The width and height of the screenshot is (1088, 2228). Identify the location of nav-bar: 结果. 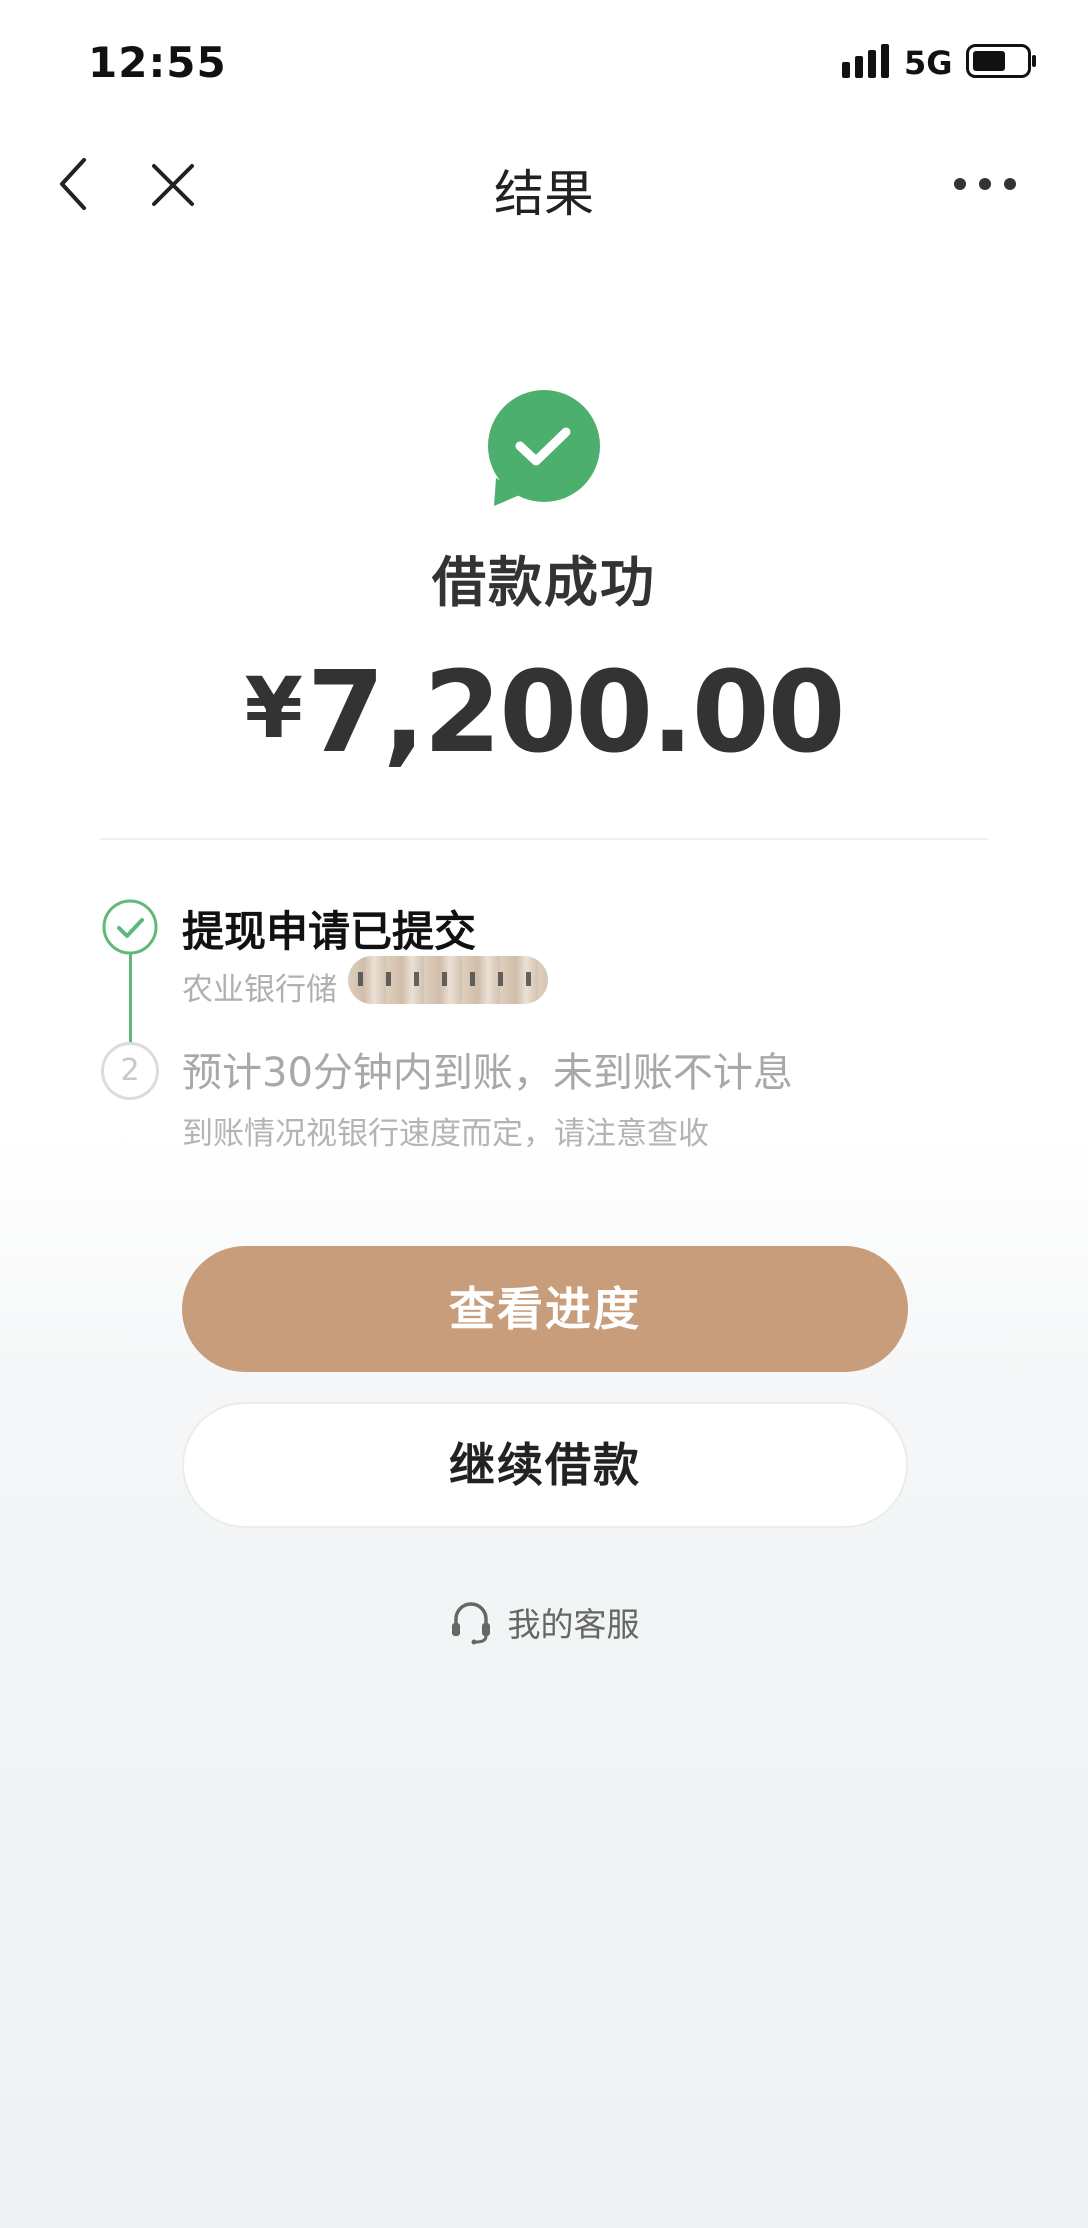
(544, 185).